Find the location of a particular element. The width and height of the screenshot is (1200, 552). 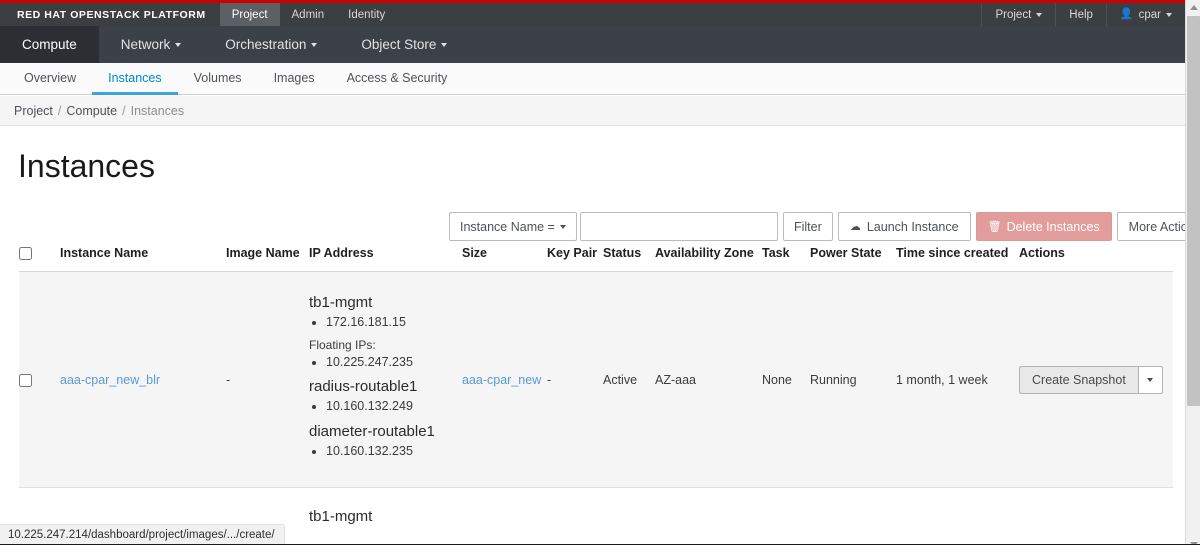

brand-logo: RED HAT OPENSTACK PLATFORM is located at coordinates (111, 14).